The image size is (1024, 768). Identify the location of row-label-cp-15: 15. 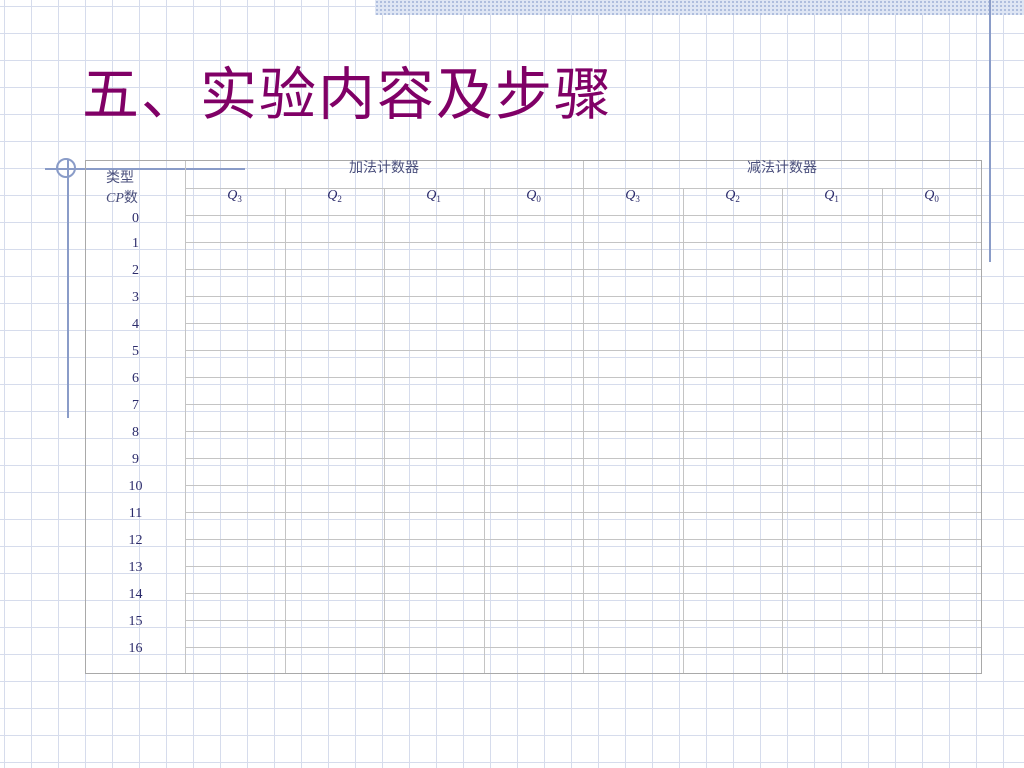
(135, 621).